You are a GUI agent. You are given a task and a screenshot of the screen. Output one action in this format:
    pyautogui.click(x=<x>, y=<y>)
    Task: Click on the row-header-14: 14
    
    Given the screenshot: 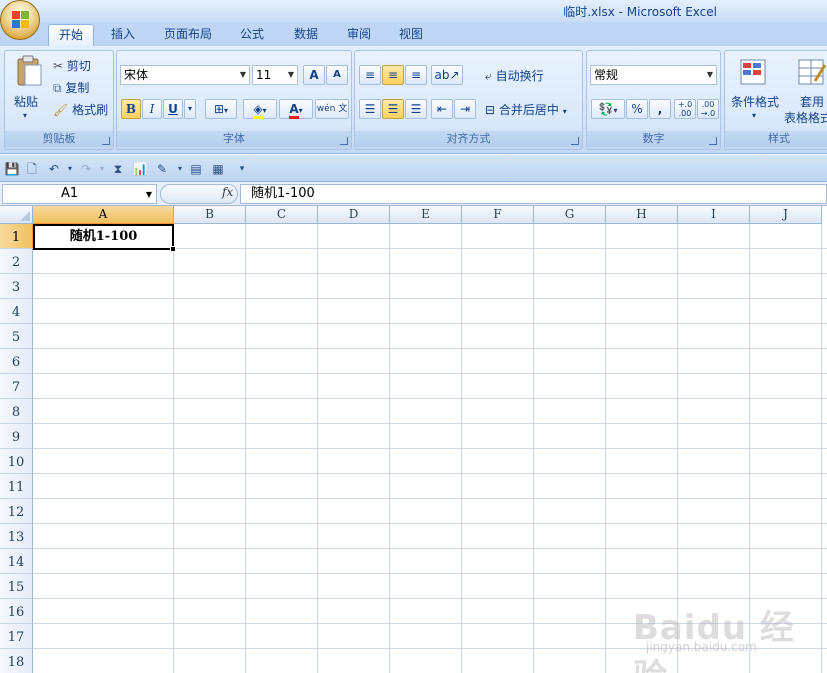 What is the action you would take?
    pyautogui.click(x=16, y=561)
    